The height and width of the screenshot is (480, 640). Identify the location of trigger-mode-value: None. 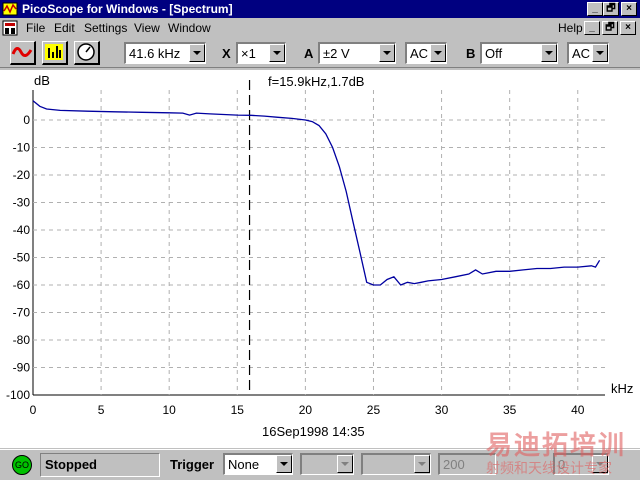
(244, 464).